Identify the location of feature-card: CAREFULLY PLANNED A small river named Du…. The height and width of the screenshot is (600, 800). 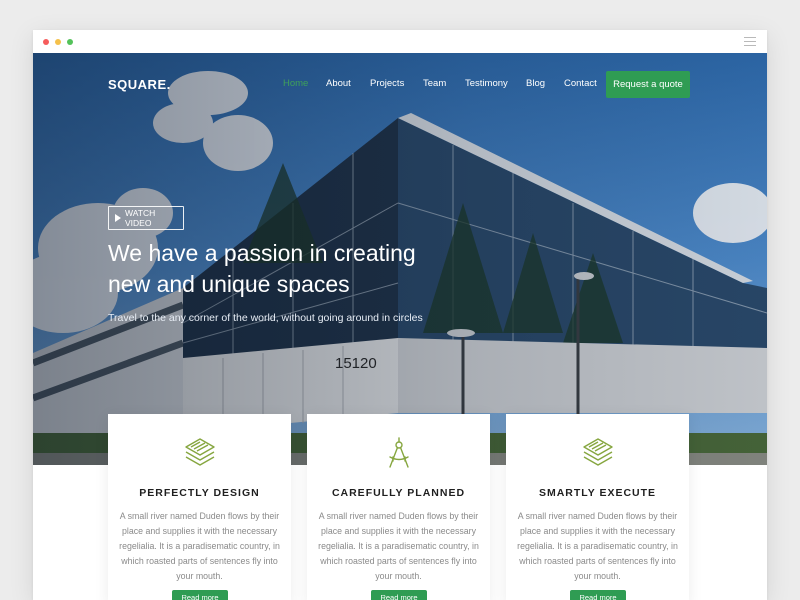
(398, 507).